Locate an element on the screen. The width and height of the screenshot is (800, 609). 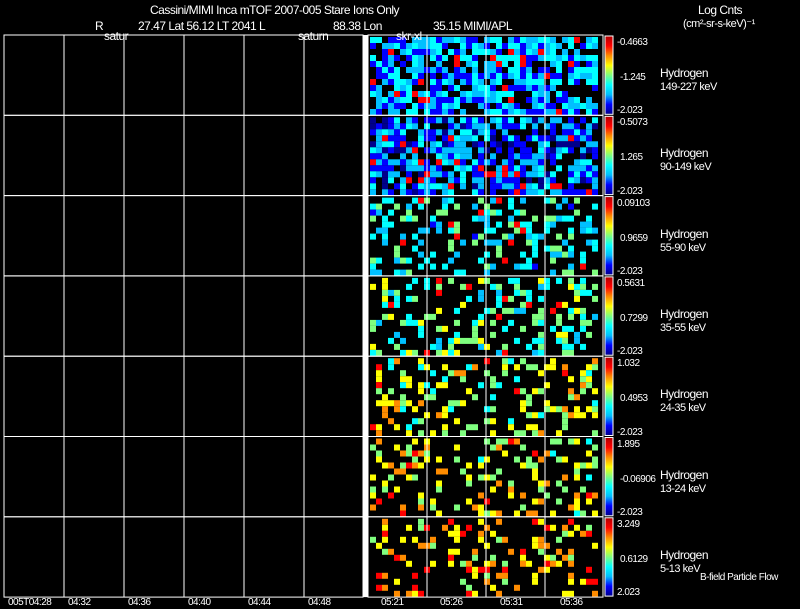
energy-range-label: 24-35 keV is located at coordinates (683, 408).